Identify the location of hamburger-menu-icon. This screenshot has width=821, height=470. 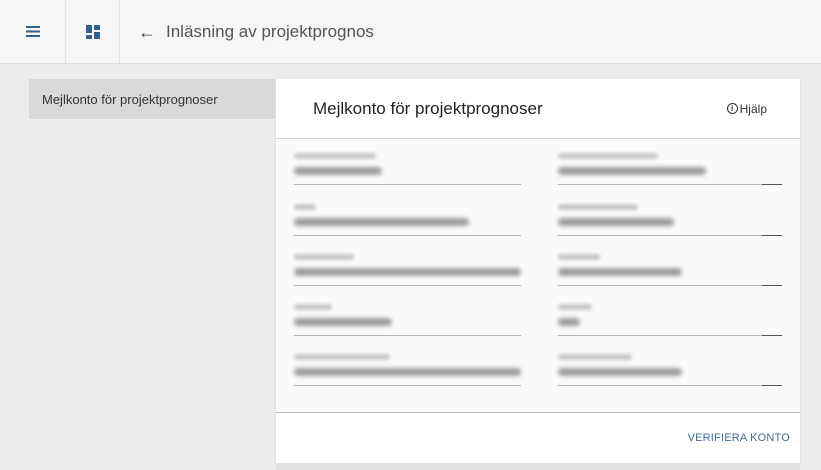
(32, 31).